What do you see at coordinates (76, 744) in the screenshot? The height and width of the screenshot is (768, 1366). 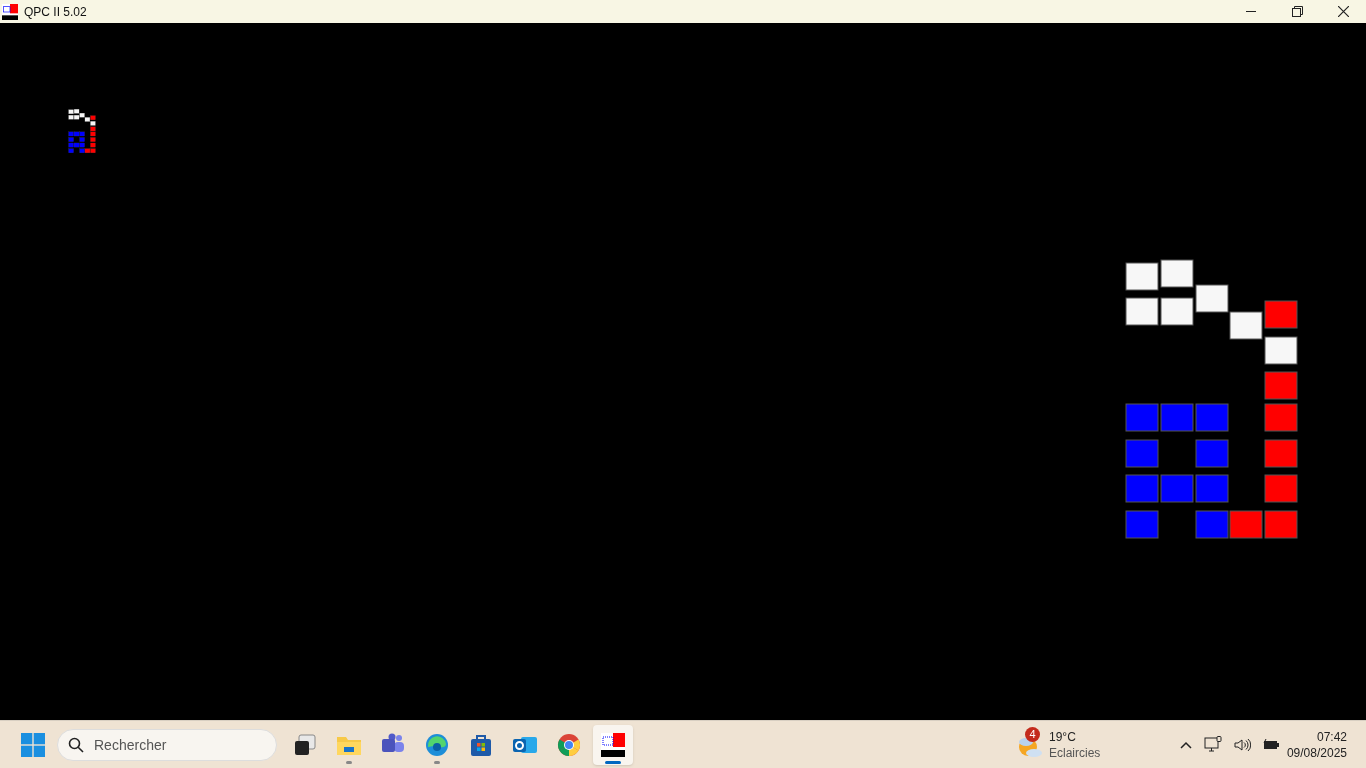 I see `search-icon` at bounding box center [76, 744].